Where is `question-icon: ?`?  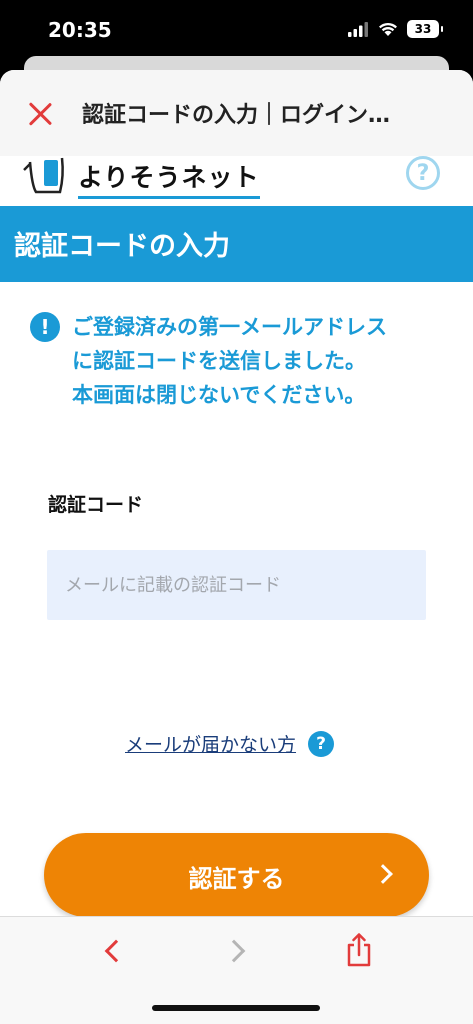 question-icon: ? is located at coordinates (321, 743).